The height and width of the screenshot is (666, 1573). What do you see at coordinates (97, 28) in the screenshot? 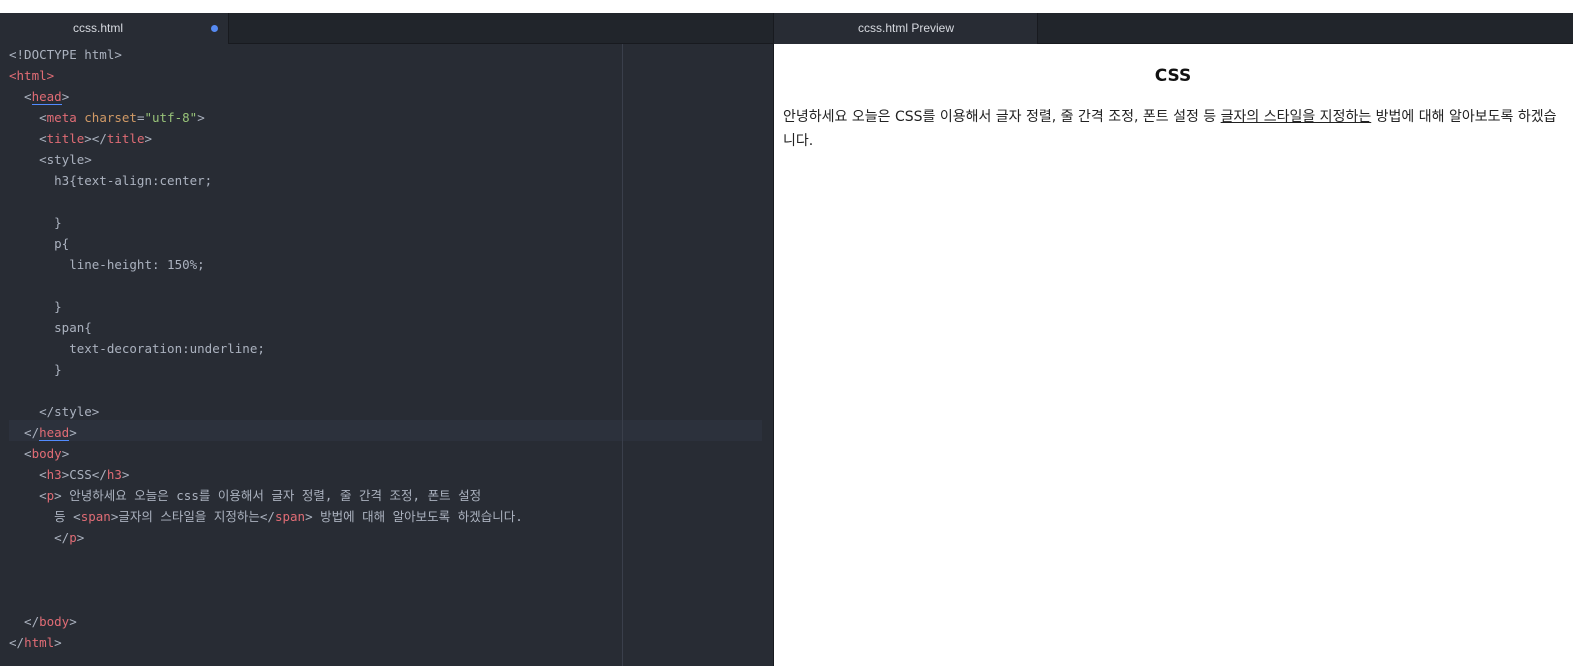
I see `tab-title: ccss.html` at bounding box center [97, 28].